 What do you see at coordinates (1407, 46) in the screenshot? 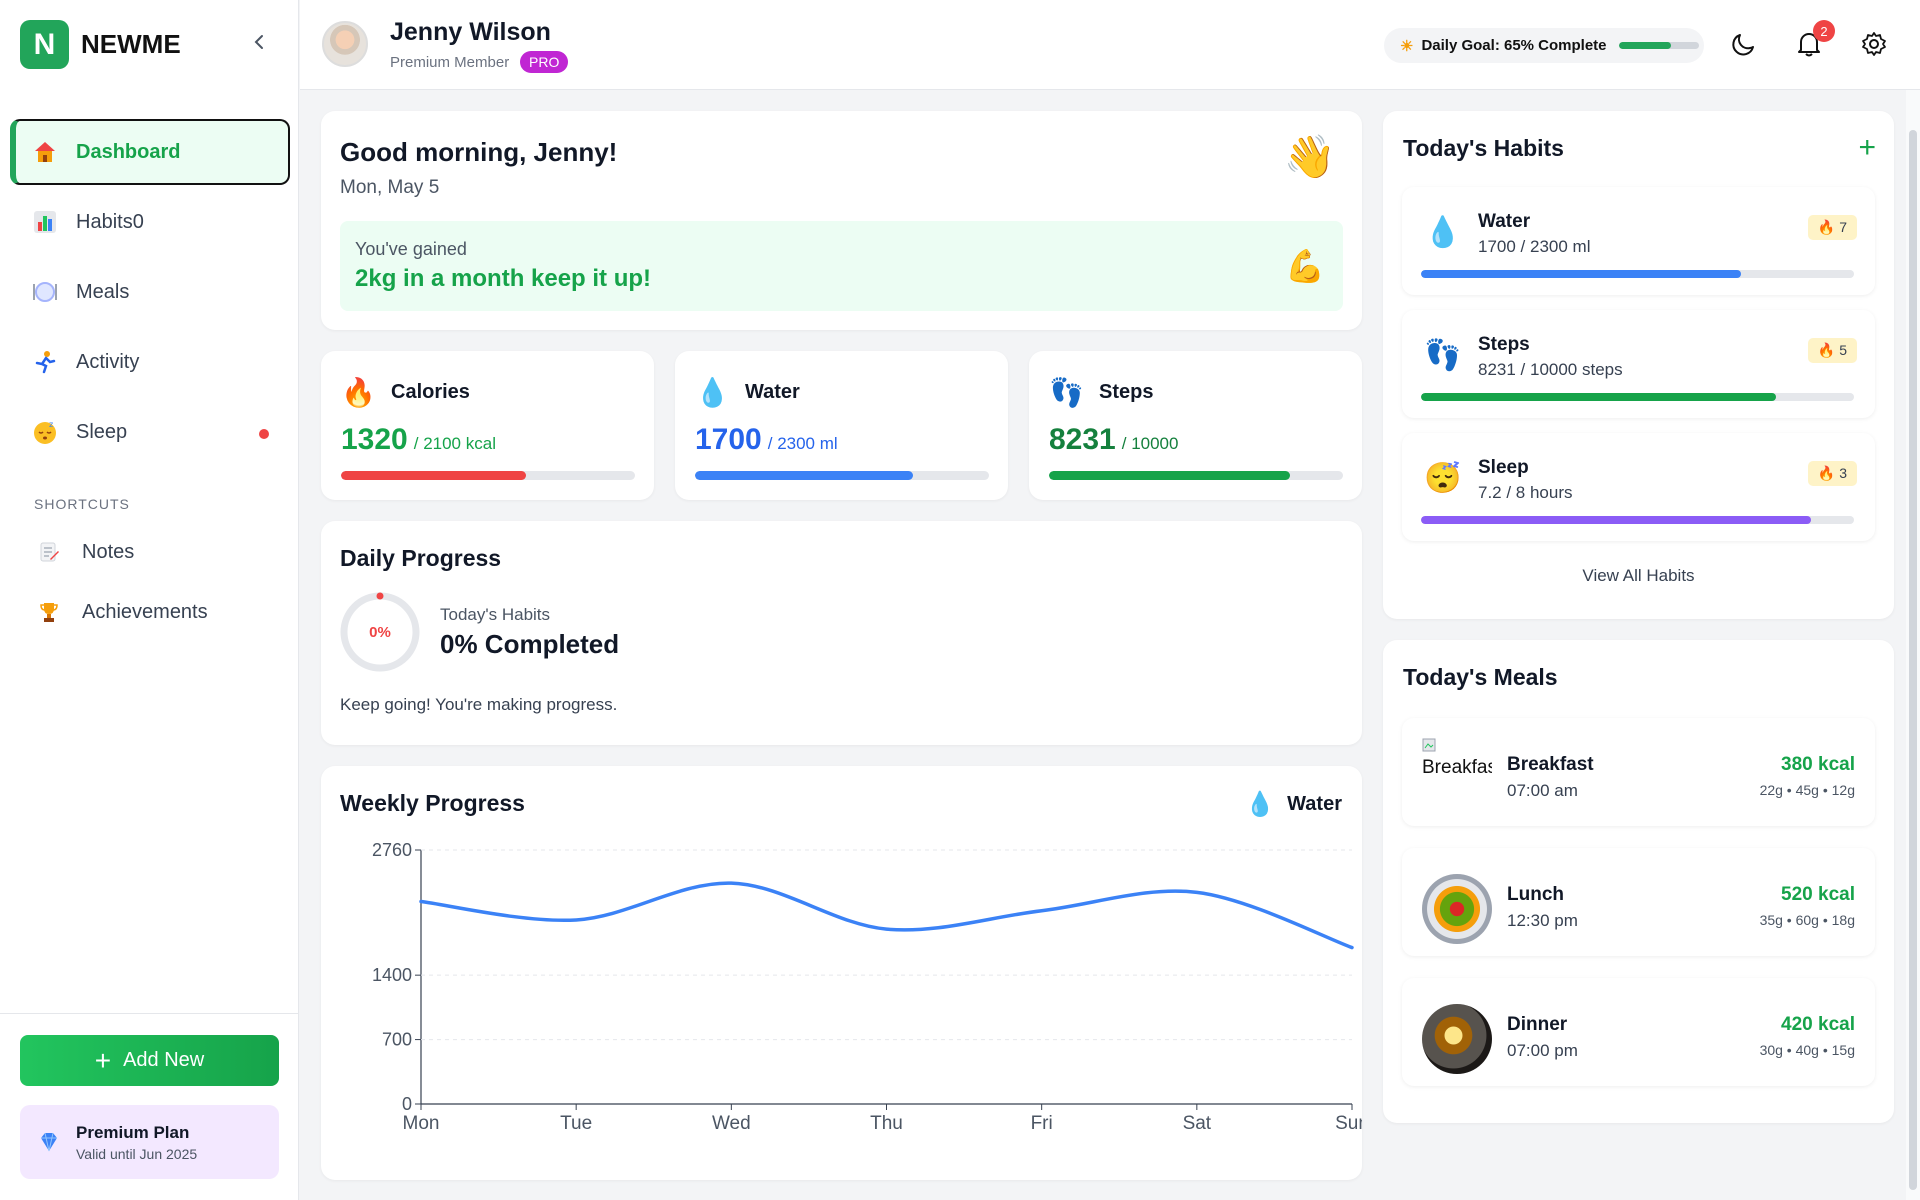
I see `sun-icon: ☀` at bounding box center [1407, 46].